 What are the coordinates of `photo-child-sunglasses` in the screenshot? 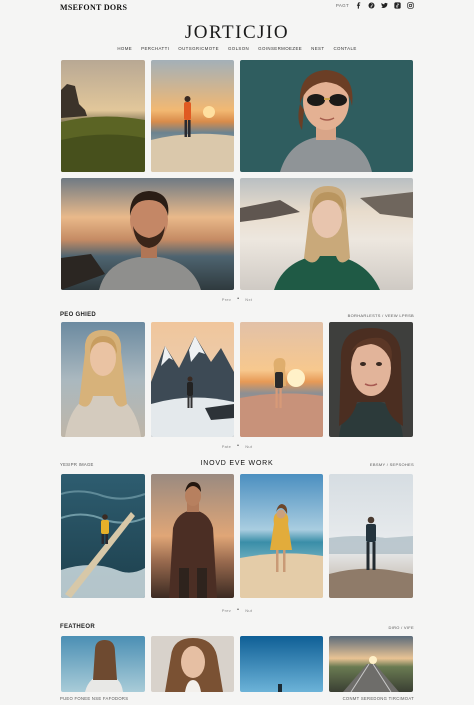 It's located at (326, 116).